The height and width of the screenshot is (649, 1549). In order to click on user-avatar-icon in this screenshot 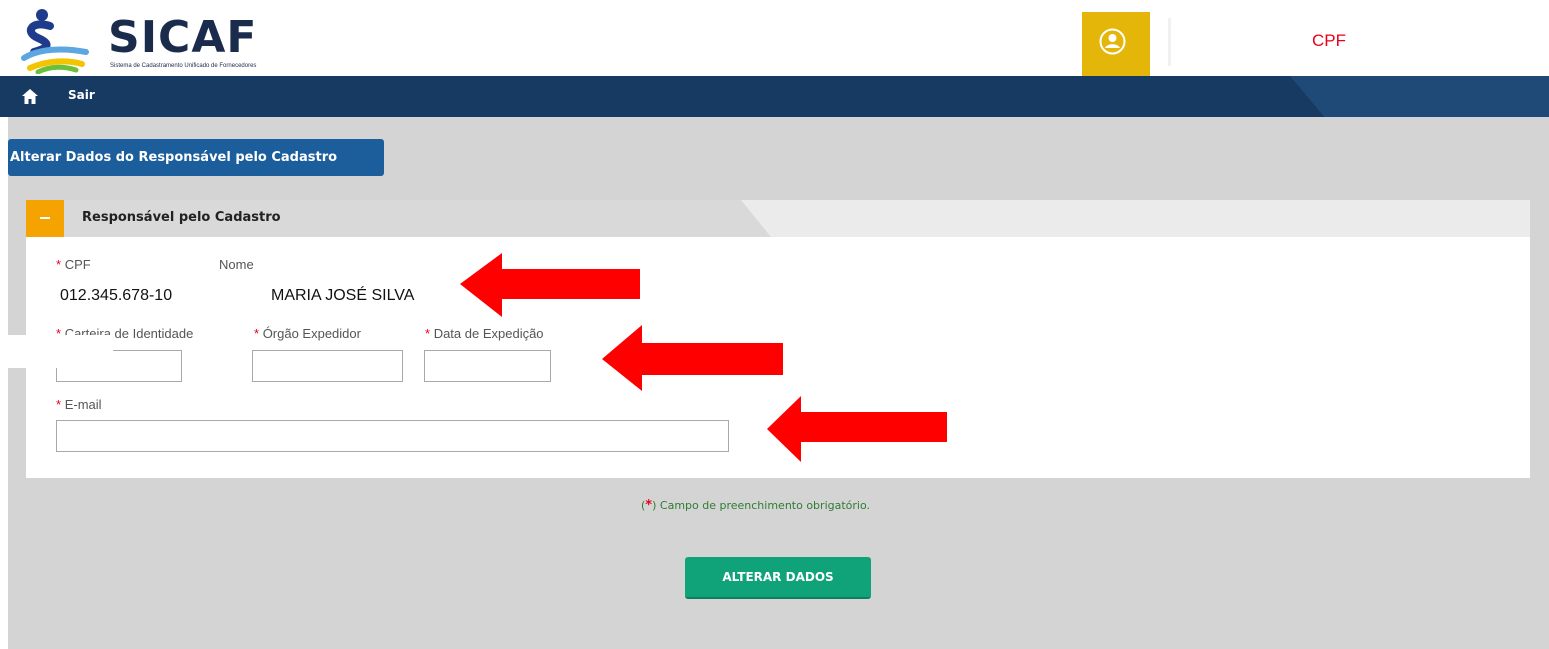, I will do `click(1112, 41)`.